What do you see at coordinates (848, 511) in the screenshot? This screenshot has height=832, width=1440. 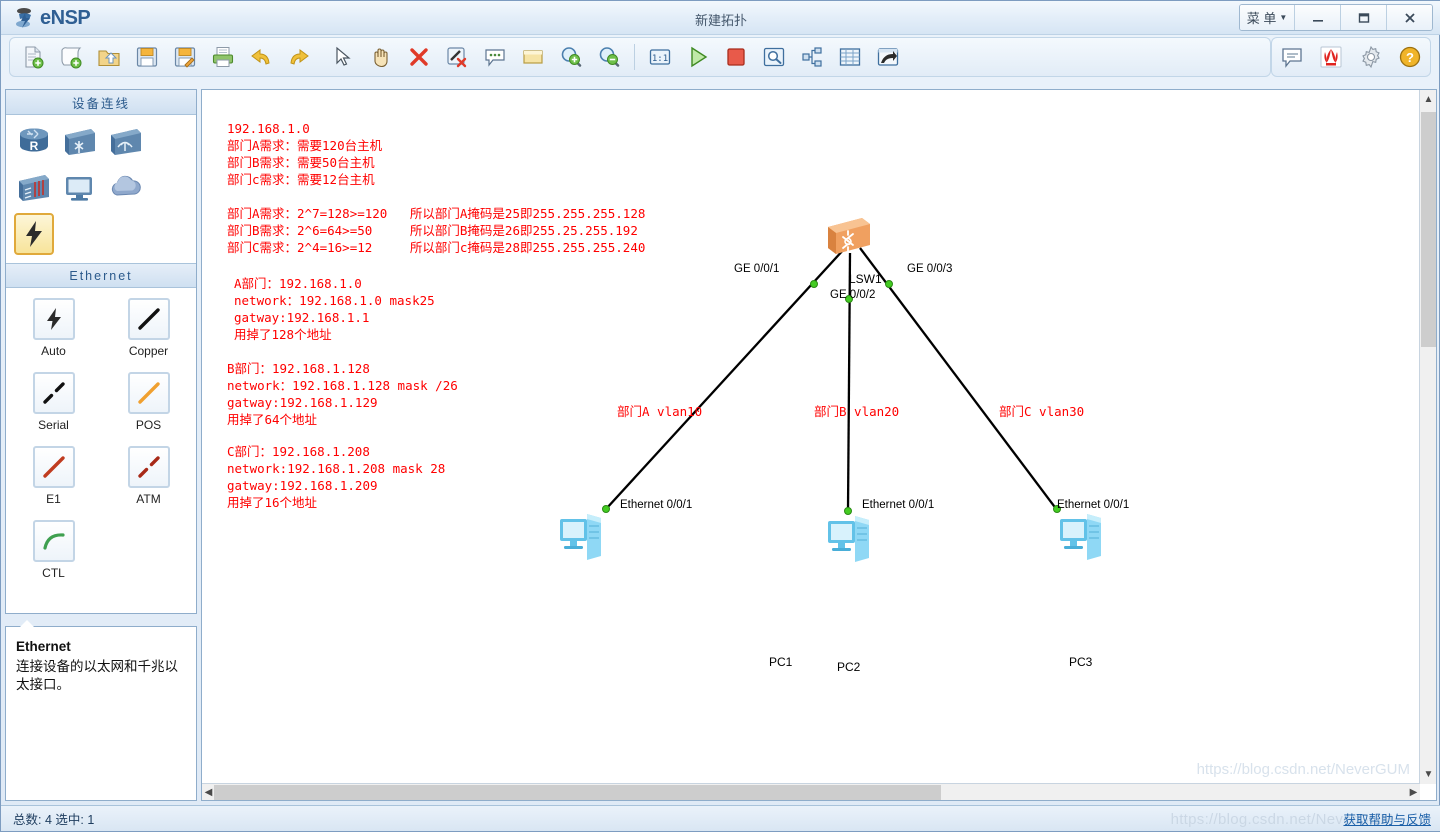 I see `link-dot-pc2` at bounding box center [848, 511].